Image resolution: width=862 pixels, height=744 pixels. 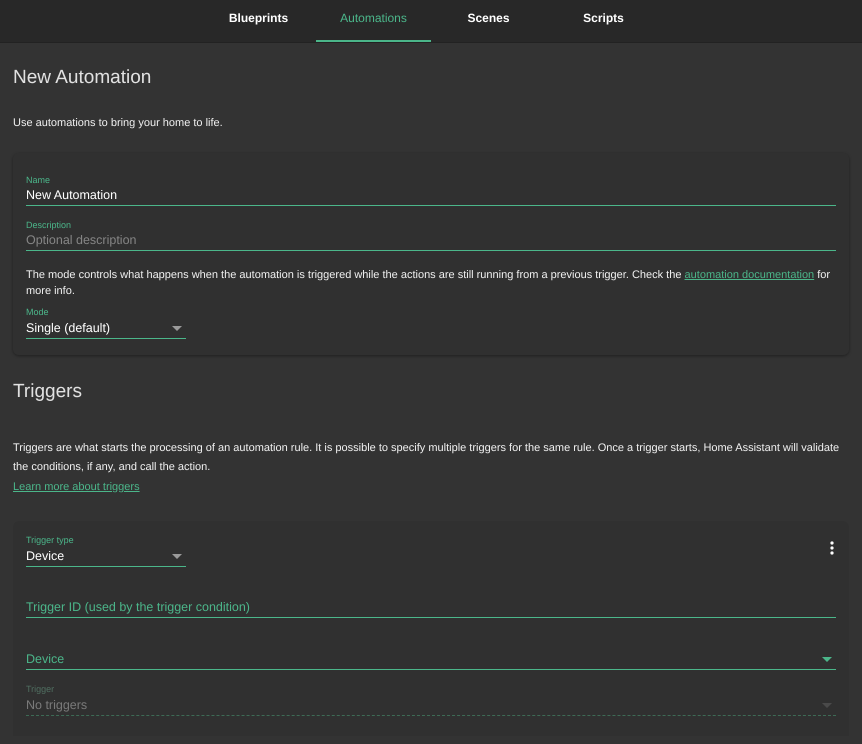 What do you see at coordinates (426, 458) in the screenshot?
I see `section-description: Triggers are what starts the processing of an automation rule. It is possible to specify multiple triggers for the same rule. Once a trigger starts, Home Assistant will validate the conditions, if any, and call the action.` at bounding box center [426, 458].